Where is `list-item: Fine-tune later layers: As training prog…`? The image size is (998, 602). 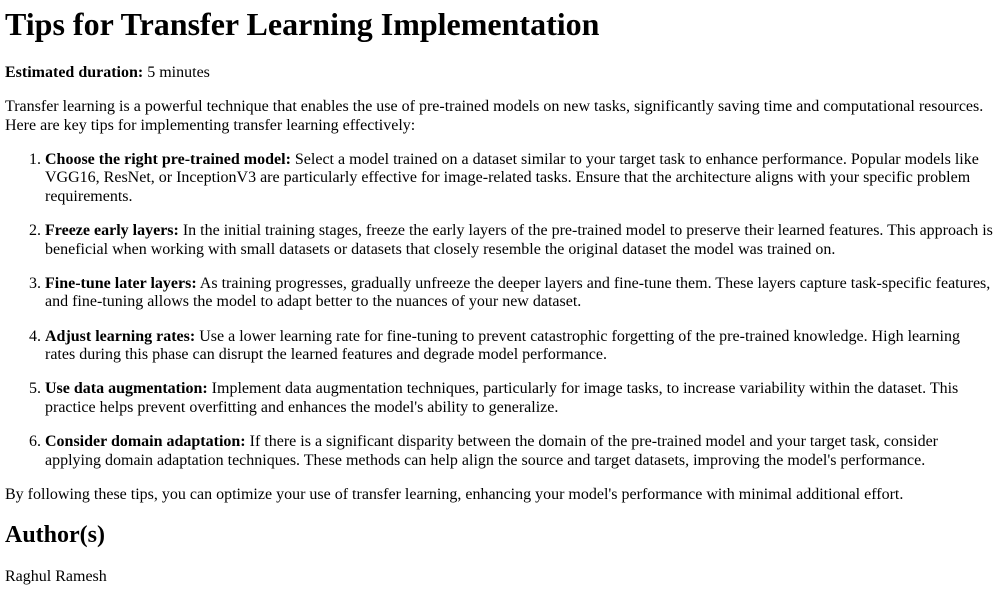 list-item: Fine-tune later layers: As training prog… is located at coordinates (519, 293).